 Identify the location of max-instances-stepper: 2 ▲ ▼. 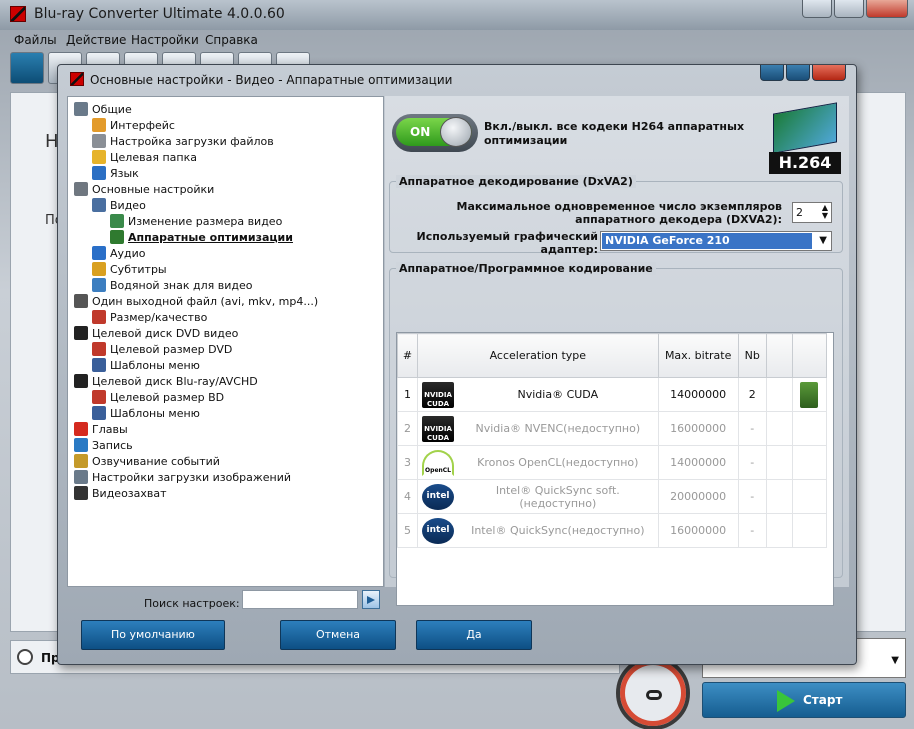
(812, 212).